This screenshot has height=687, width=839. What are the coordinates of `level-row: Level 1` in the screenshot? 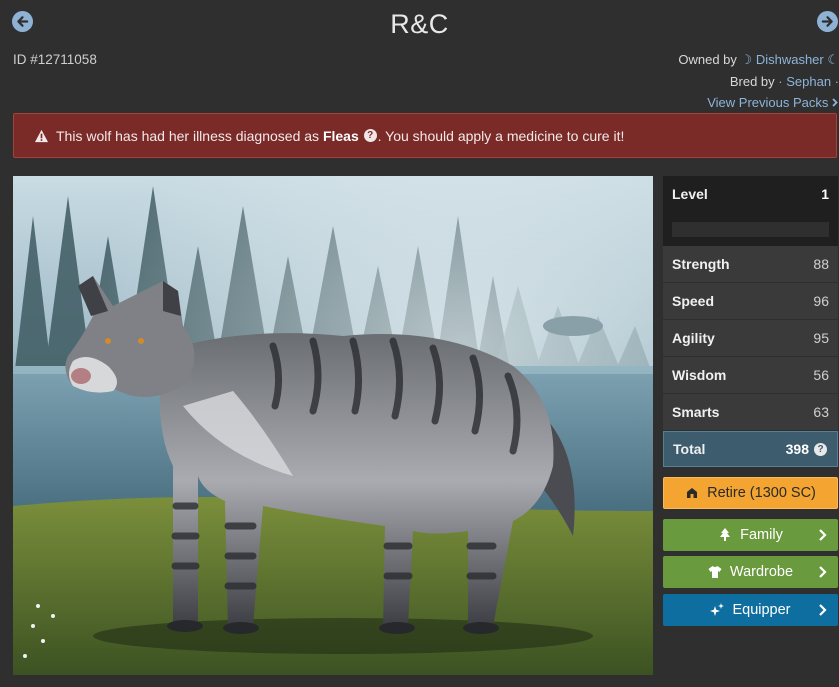 It's located at (750, 194).